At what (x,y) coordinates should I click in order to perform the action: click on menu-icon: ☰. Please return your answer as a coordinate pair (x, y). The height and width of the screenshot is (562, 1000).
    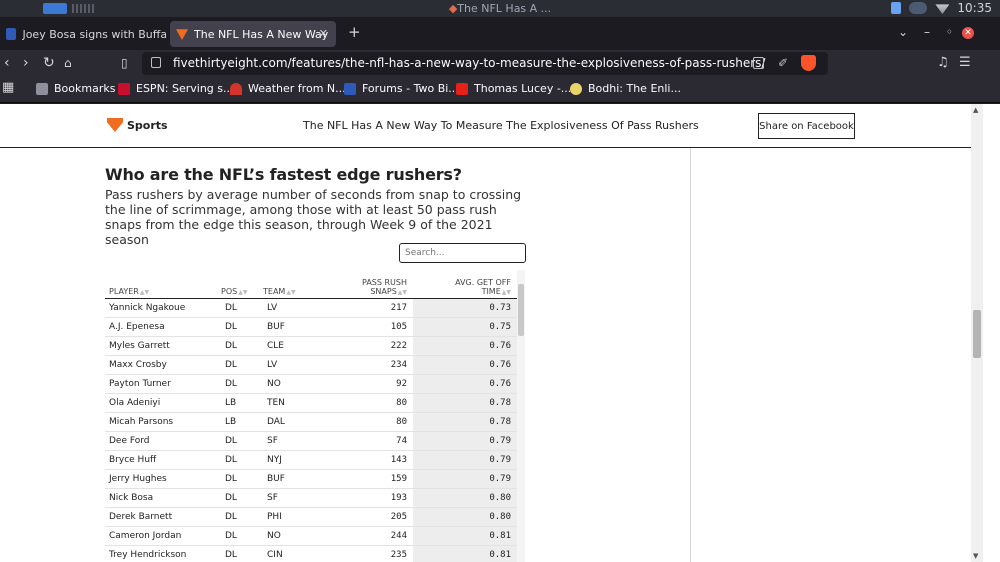
    Looking at the image, I should click on (965, 62).